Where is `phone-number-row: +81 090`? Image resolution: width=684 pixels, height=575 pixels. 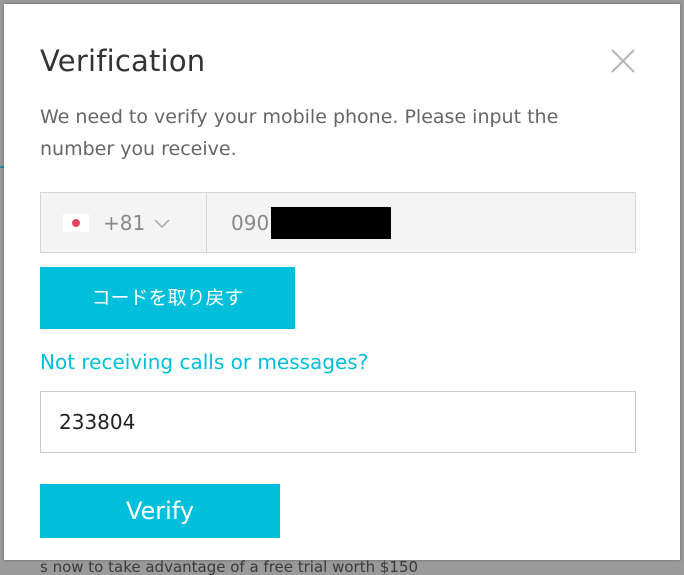 phone-number-row: +81 090 is located at coordinates (338, 222).